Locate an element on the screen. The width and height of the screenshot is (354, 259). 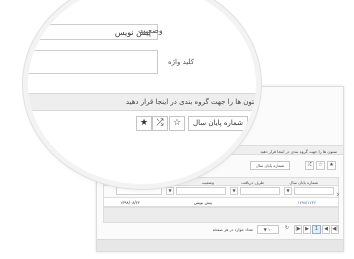
page-size-select: ۱۰ ▼ is located at coordinates (268, 229).